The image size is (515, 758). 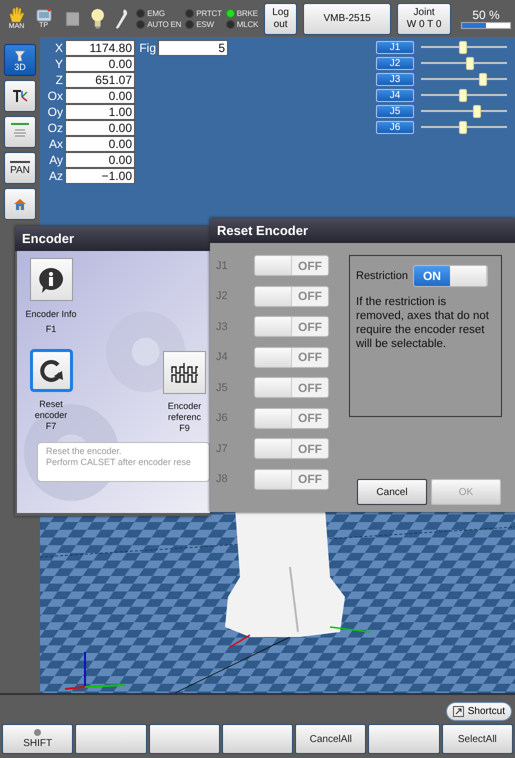 I want to click on coordinate-label: X, so click(x=58, y=47).